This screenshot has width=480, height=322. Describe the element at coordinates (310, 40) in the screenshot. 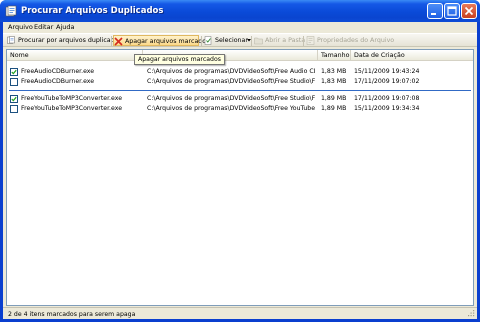

I see `properties-icon` at that location.